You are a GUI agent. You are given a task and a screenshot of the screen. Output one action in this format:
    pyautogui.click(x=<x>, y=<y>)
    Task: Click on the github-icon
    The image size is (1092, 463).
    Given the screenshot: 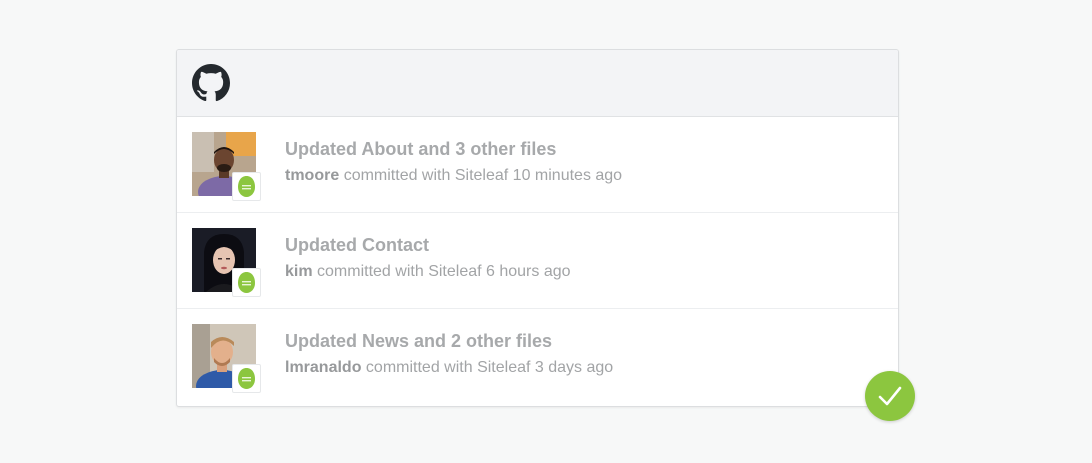 What is the action you would take?
    pyautogui.click(x=211, y=83)
    